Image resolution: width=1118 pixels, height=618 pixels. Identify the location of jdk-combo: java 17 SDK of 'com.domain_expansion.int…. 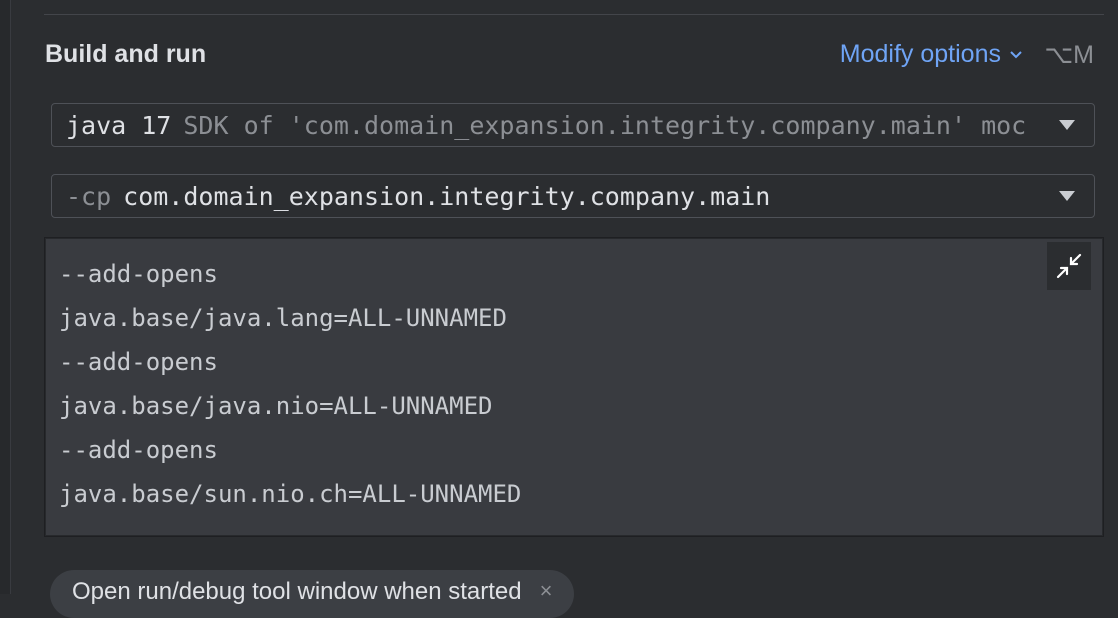
(573, 125).